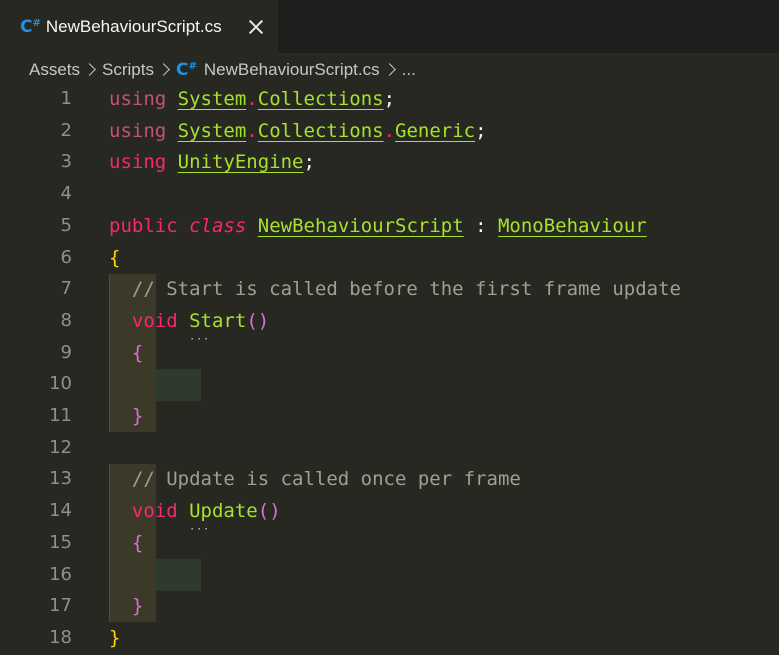  What do you see at coordinates (128, 70) in the screenshot?
I see `breadcrumb-scripts: Scripts` at bounding box center [128, 70].